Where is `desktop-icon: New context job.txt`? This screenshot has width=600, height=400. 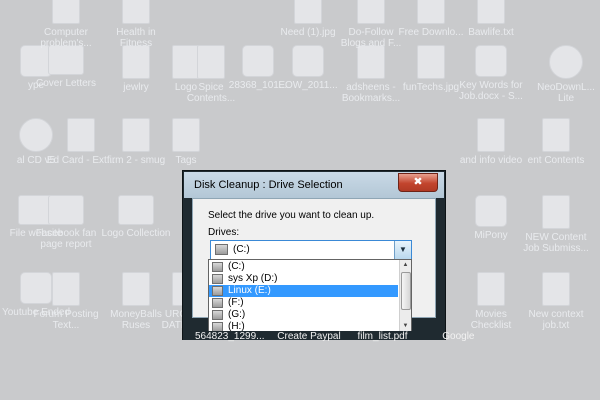 desktop-icon: New context job.txt is located at coordinates (556, 301).